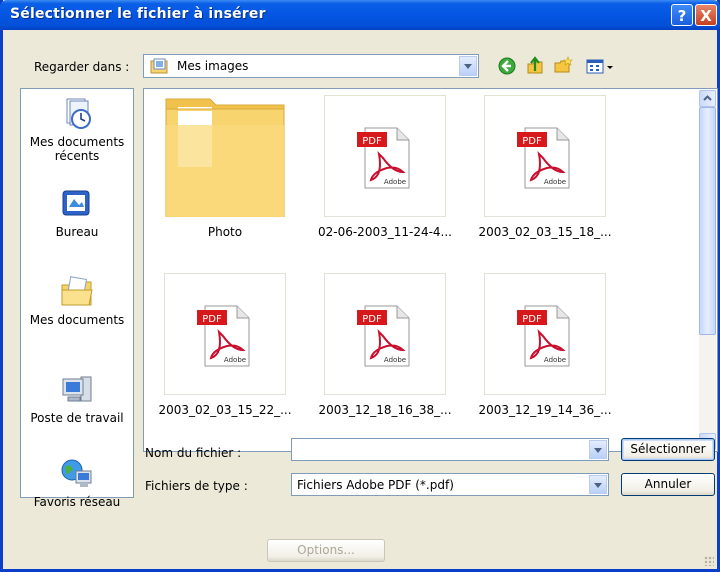  I want to click on place-network-places: Favoris réseau, so click(77, 483).